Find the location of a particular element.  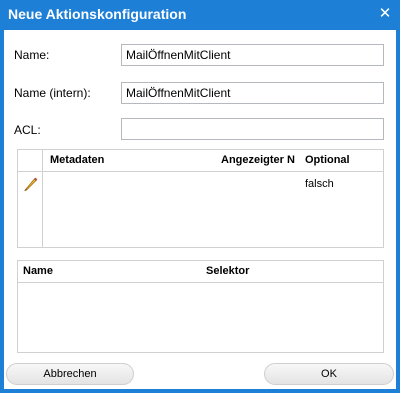

column-header-name: Name is located at coordinates (108, 271).